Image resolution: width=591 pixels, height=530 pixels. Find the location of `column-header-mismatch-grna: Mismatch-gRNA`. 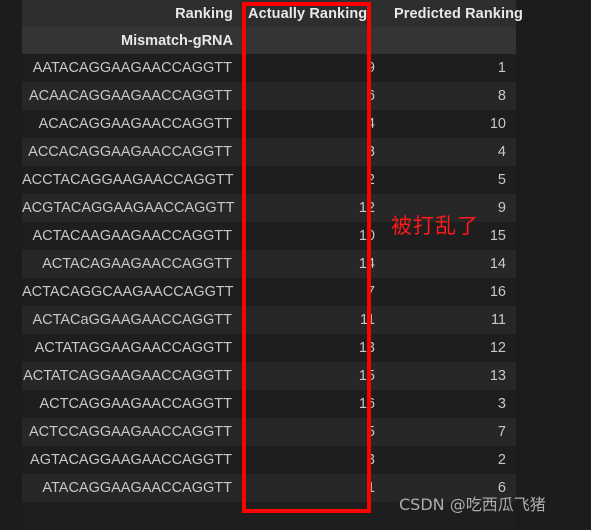

column-header-mismatch-grna: Mismatch-gRNA is located at coordinates (132, 40).